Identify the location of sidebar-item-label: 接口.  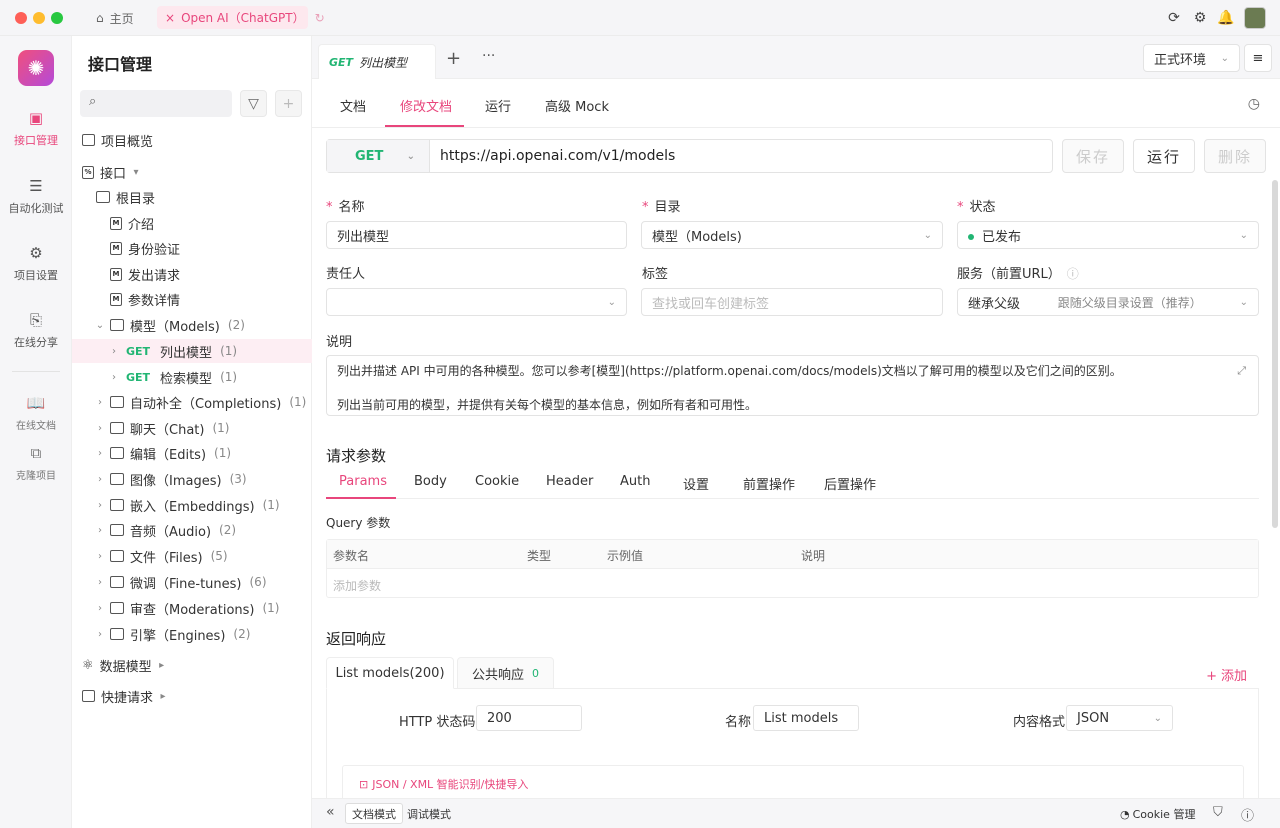
(113, 174).